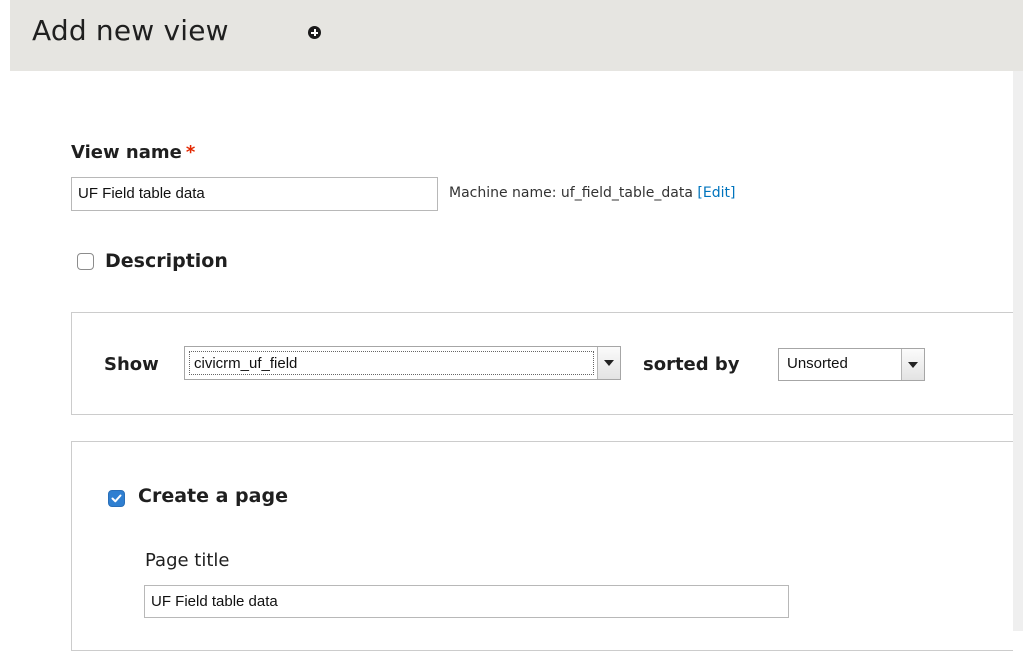 Image resolution: width=1023 pixels, height=651 pixels. Describe the element at coordinates (126, 152) in the screenshot. I see `view-name-label-text: View name` at that location.